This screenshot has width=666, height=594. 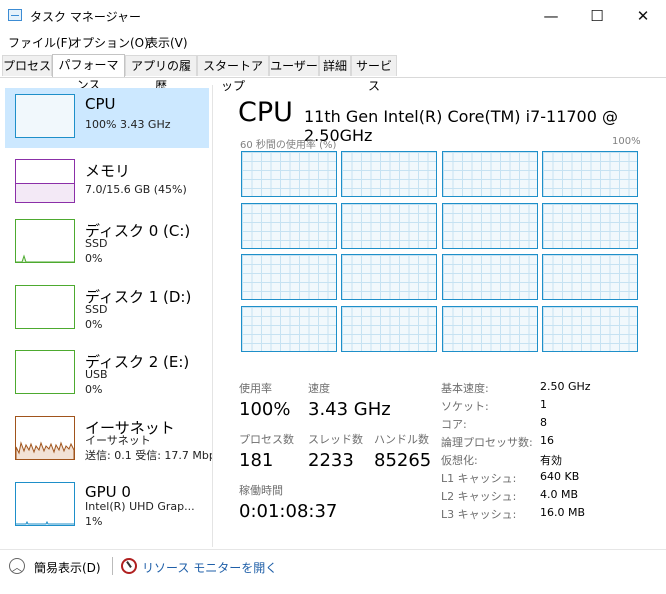 I want to click on processes-value: 181, so click(x=256, y=460).